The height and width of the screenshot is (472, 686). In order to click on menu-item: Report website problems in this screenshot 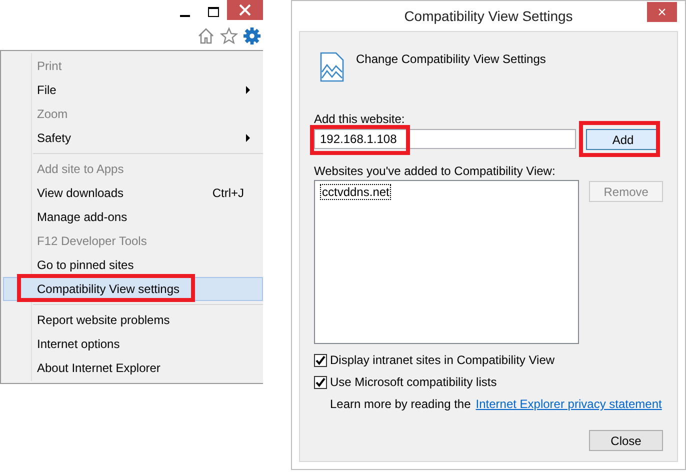, I will do `click(133, 320)`.